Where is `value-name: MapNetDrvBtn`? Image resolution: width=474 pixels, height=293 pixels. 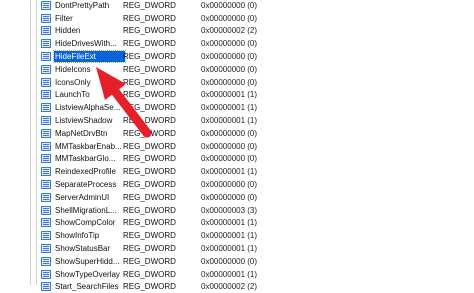
value-name: MapNetDrvBtn is located at coordinates (81, 133).